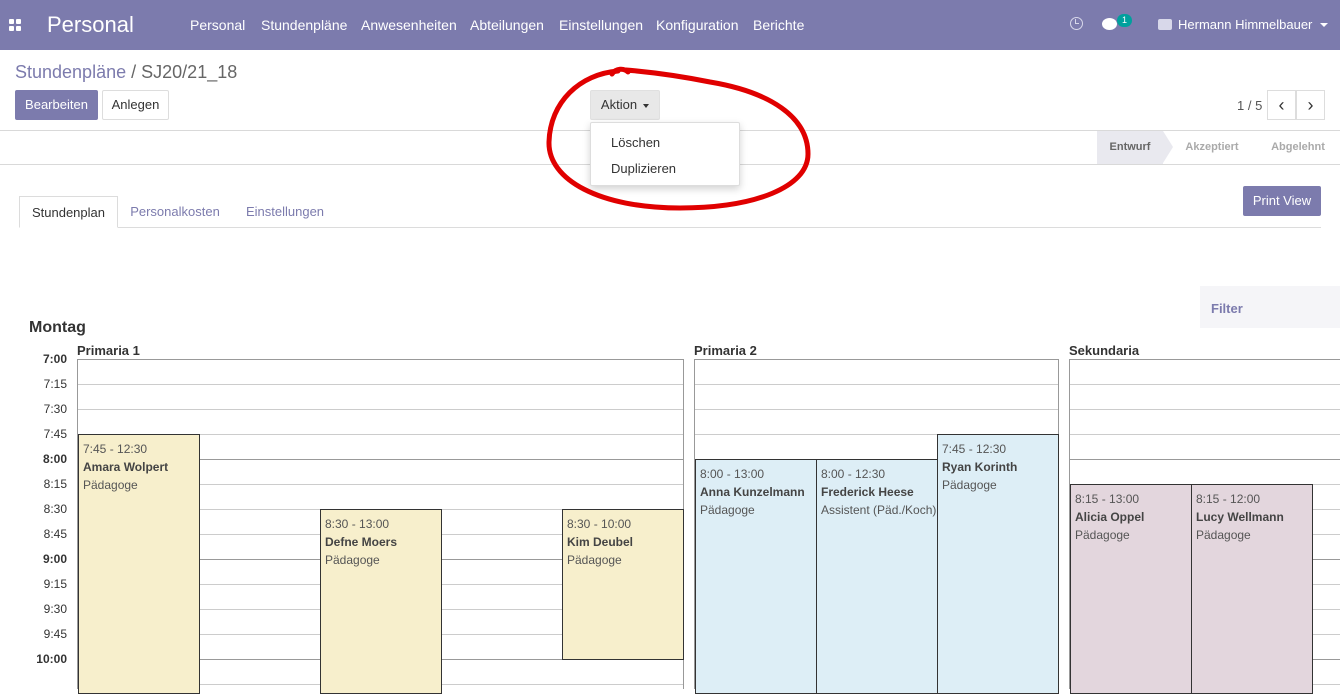 Image resolution: width=1340 pixels, height=694 pixels. What do you see at coordinates (752, 492) in the screenshot?
I see `event-person: Anna Kunzelmann` at bounding box center [752, 492].